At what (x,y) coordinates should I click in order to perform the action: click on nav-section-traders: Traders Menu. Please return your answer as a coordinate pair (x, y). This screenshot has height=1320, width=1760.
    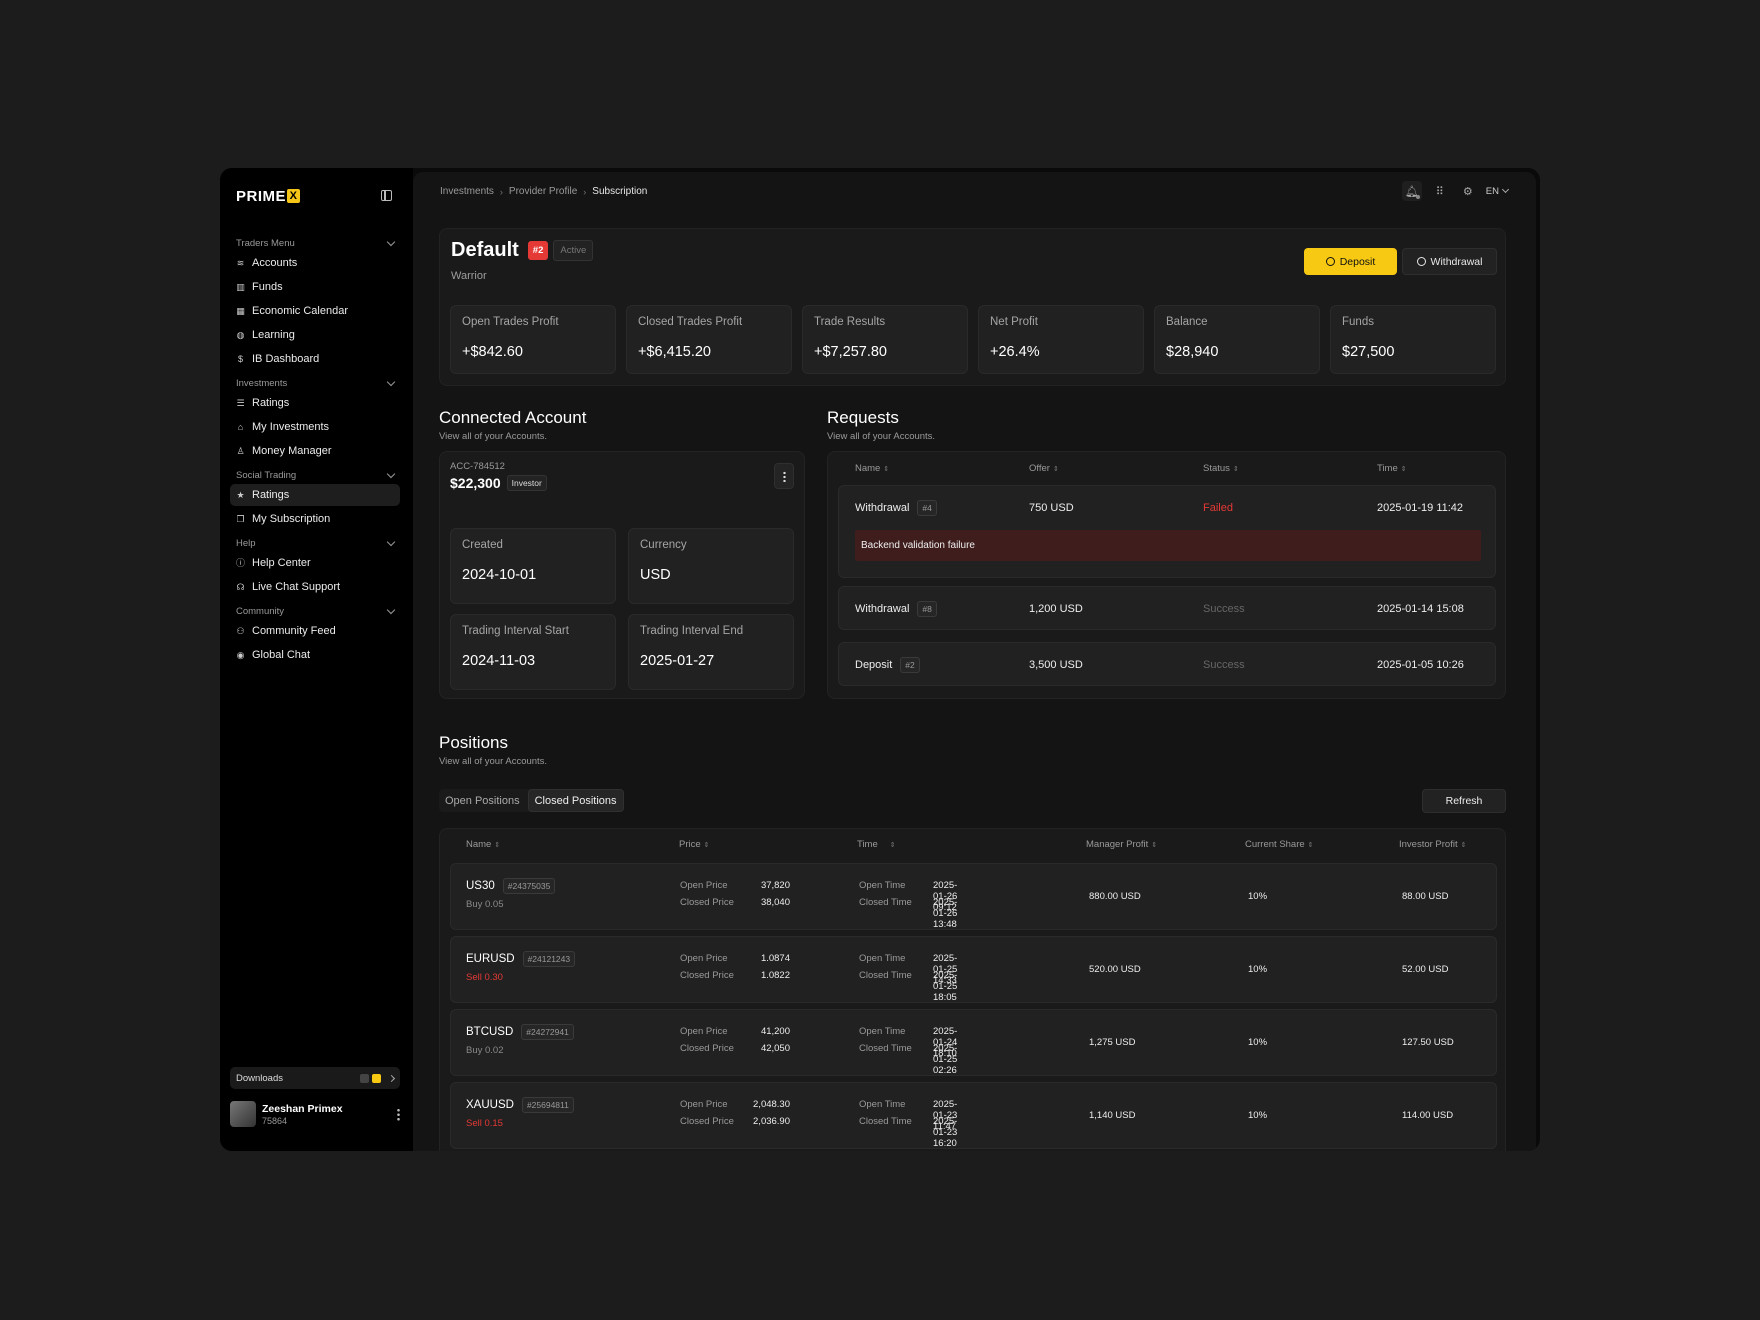
    Looking at the image, I should click on (315, 243).